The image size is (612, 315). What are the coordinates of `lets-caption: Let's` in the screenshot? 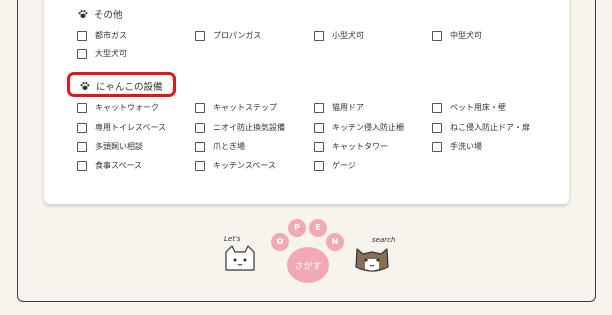 It's located at (232, 239).